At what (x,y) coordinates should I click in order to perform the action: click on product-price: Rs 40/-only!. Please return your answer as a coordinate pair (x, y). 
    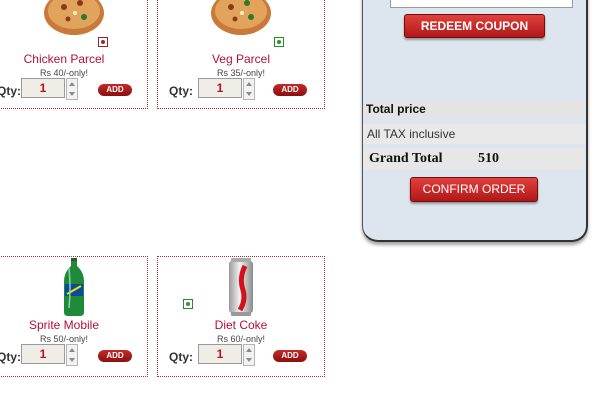
    Looking at the image, I should click on (64, 73).